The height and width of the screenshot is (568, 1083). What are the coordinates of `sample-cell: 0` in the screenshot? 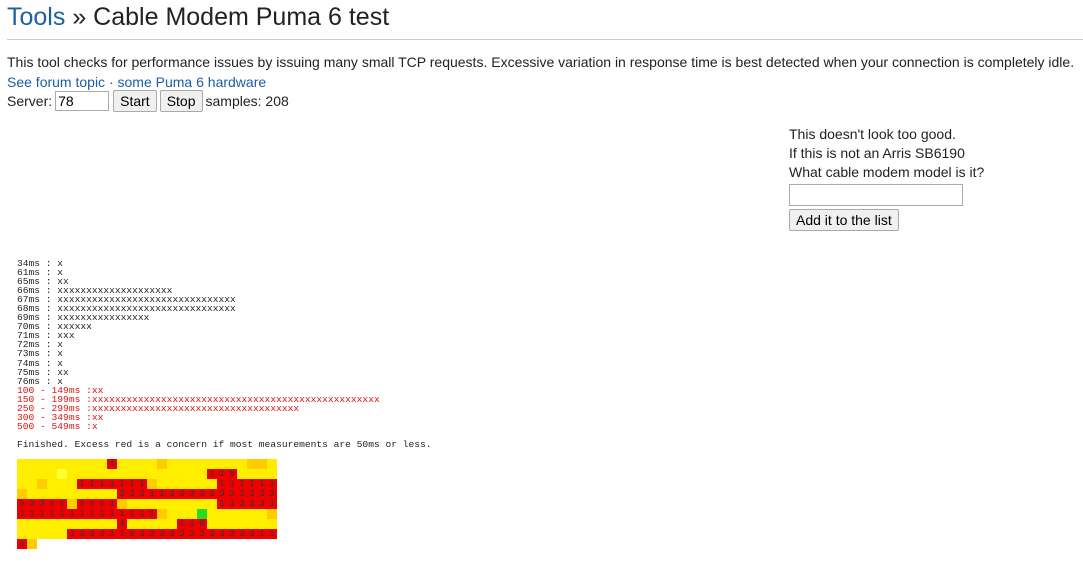 It's located at (232, 474).